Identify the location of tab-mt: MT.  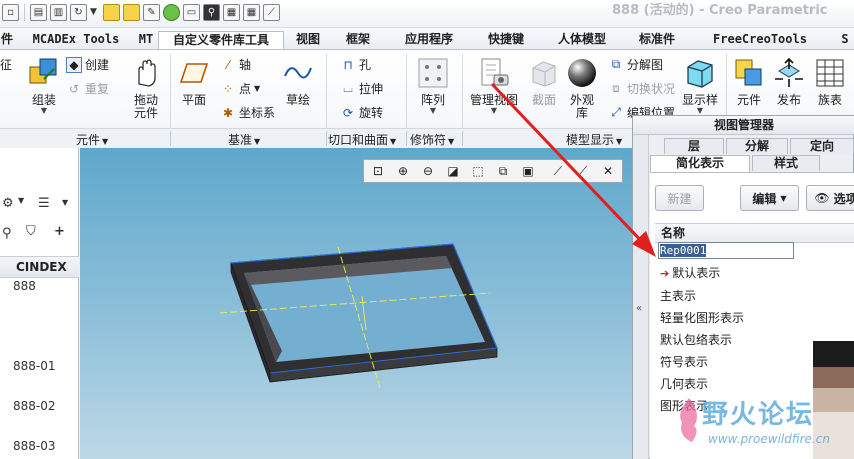
(146, 40).